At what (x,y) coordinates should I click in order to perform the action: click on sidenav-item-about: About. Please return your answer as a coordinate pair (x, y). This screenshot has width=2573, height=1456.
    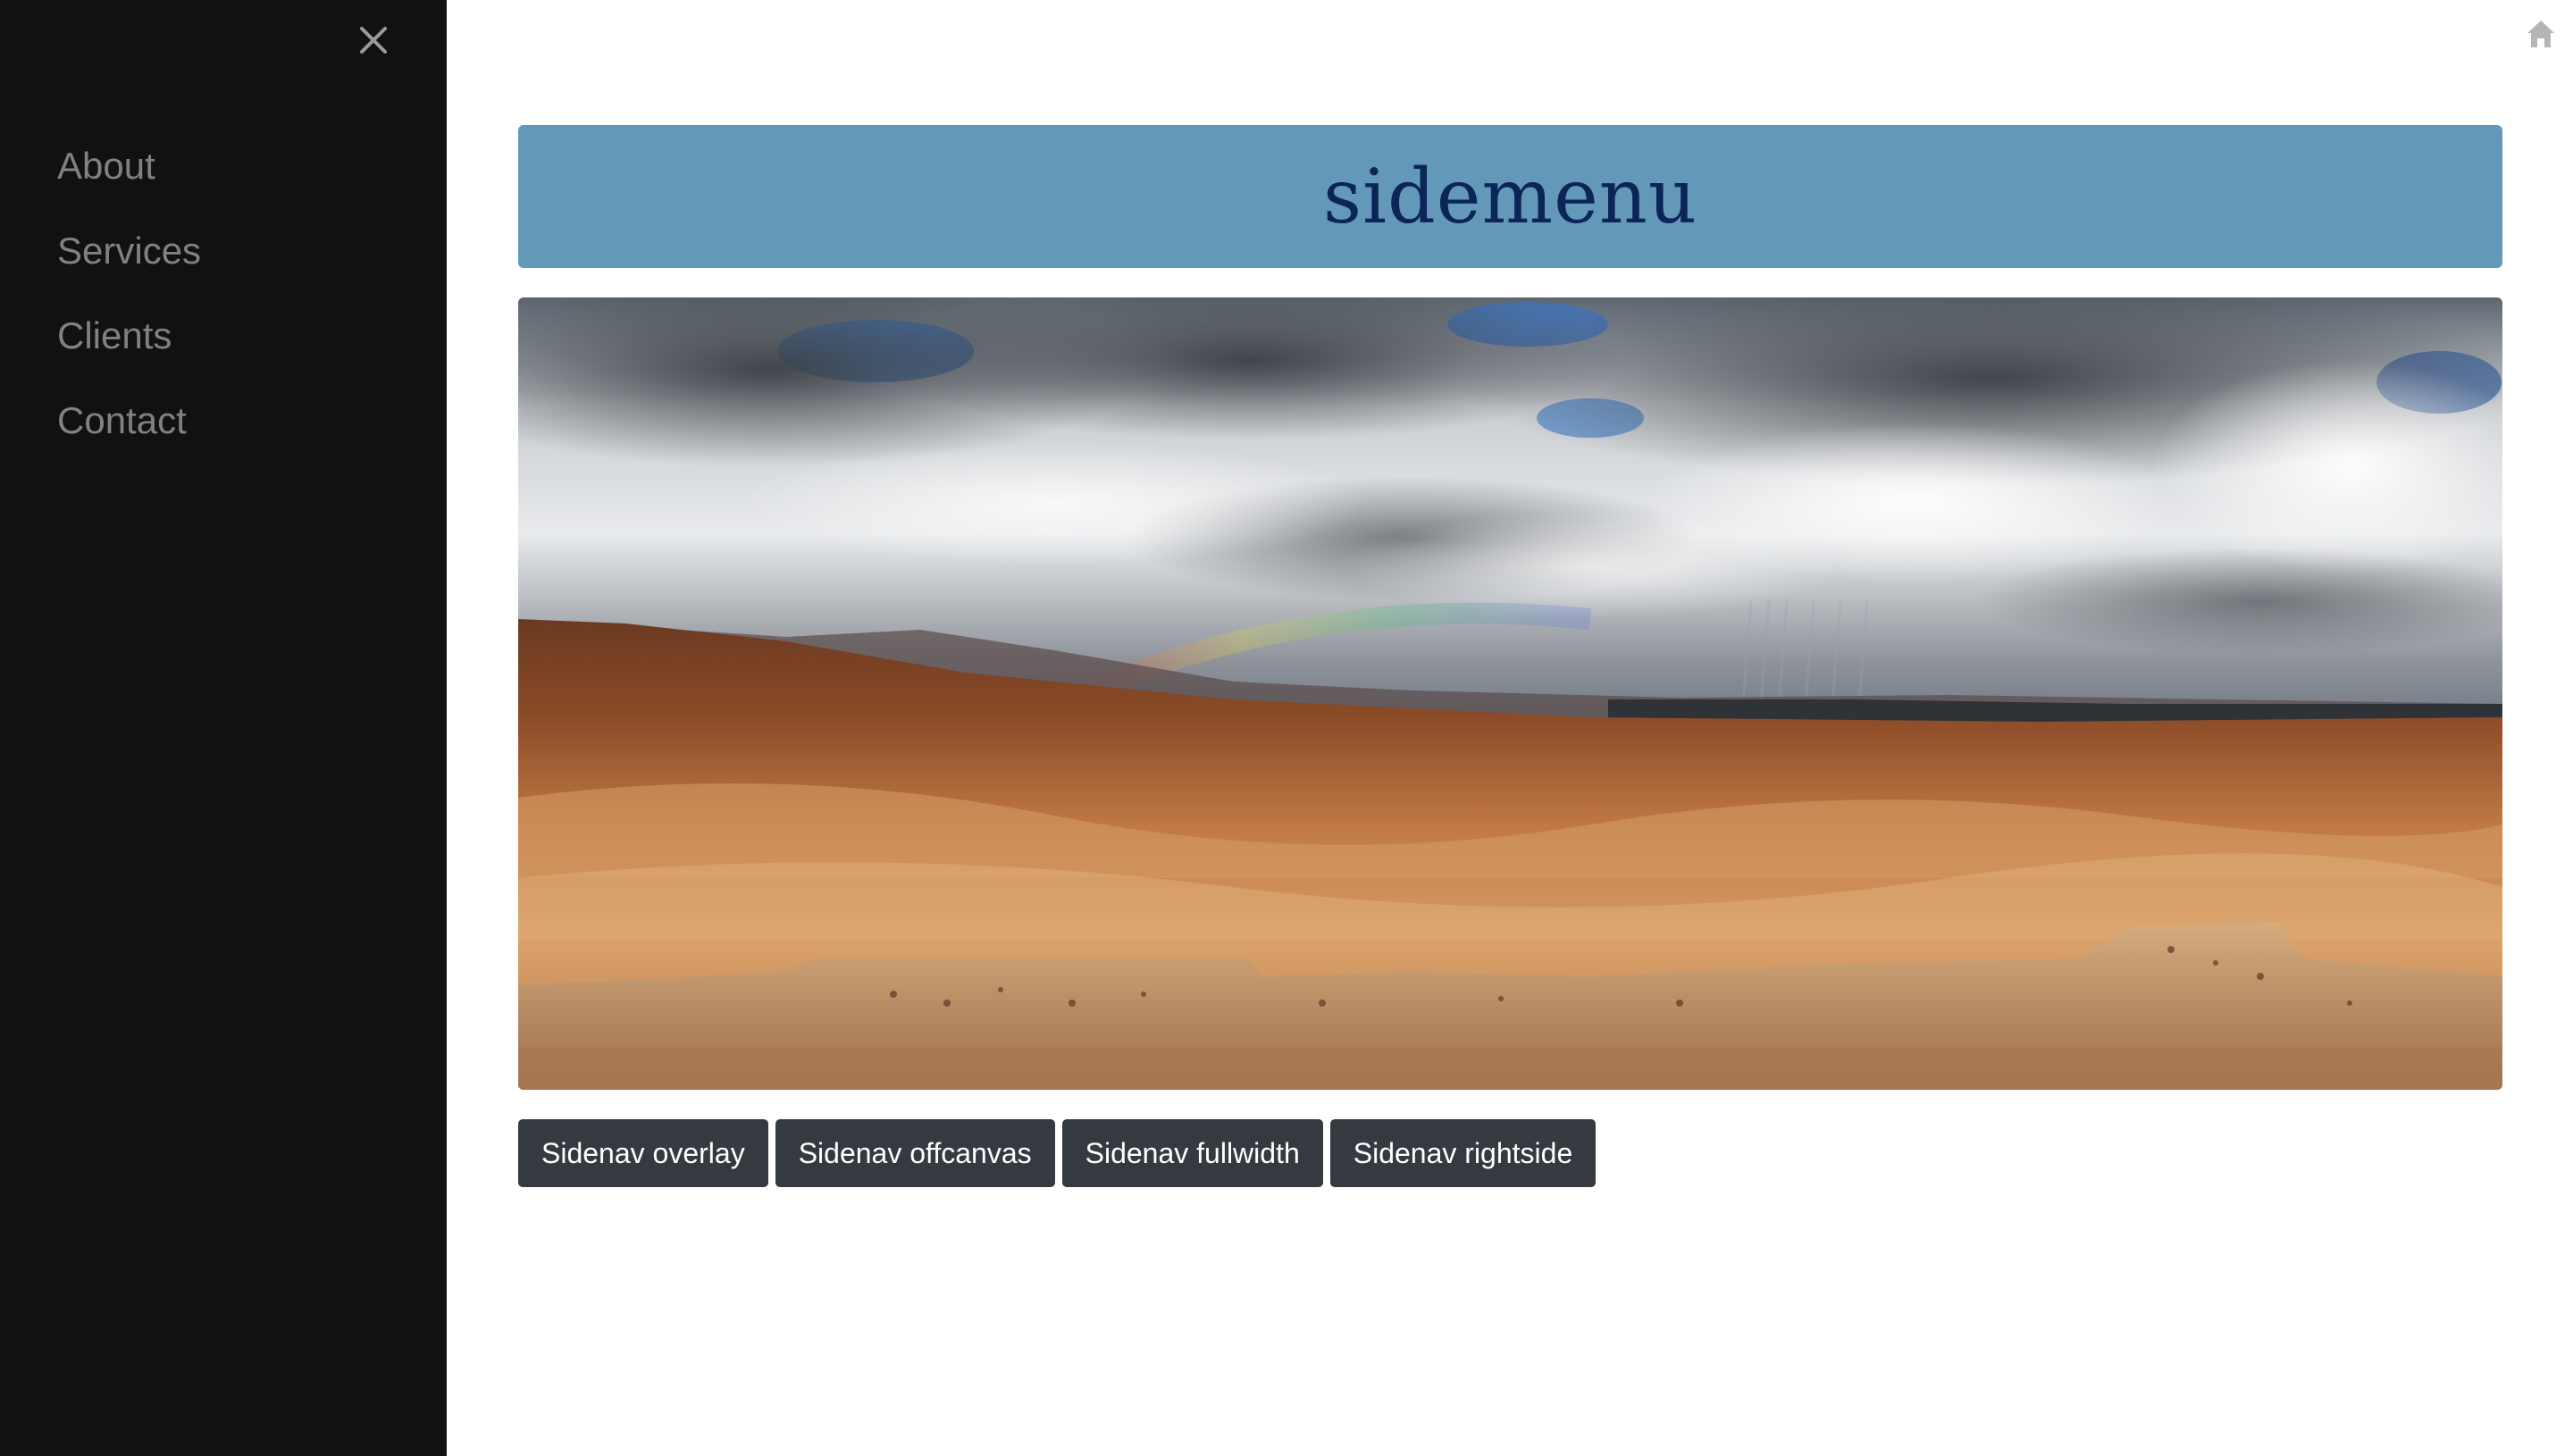
    Looking at the image, I should click on (129, 165).